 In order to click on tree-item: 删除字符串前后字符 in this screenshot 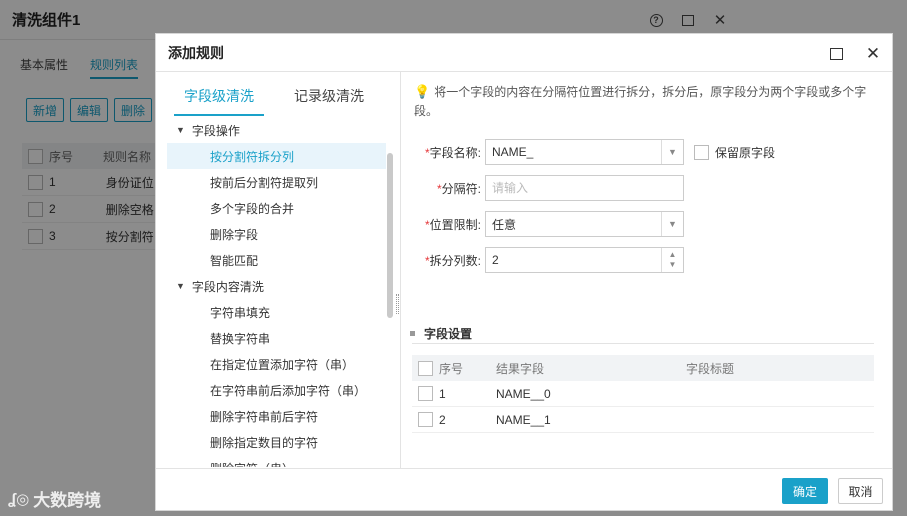, I will do `click(271, 416)`.